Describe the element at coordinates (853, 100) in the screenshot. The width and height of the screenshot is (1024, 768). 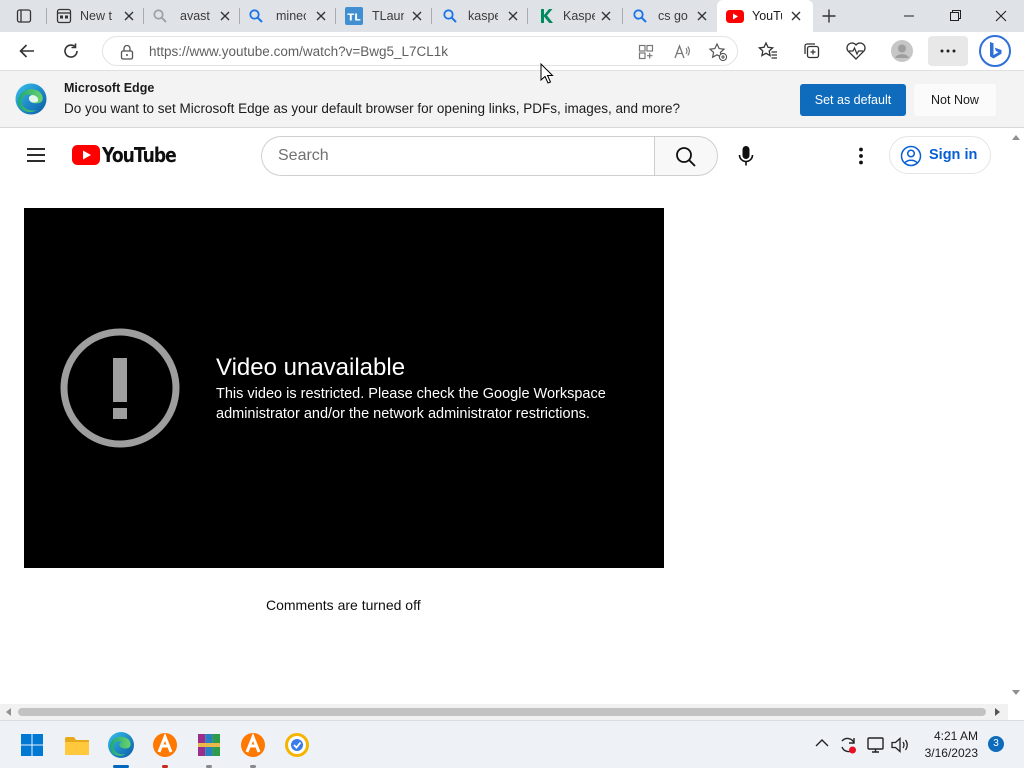
I see `set-as-default-button: Set as default` at that location.